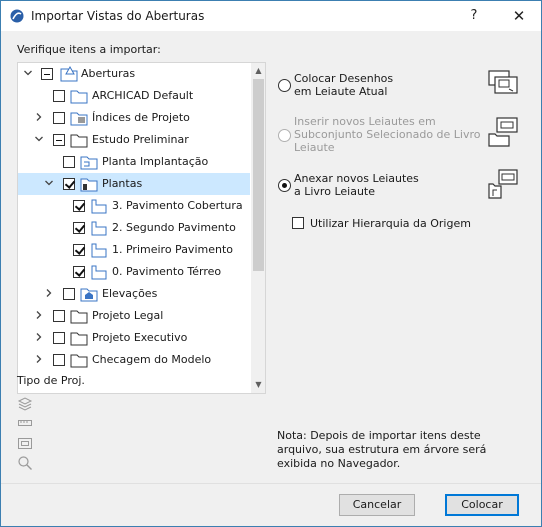 Image resolution: width=542 pixels, height=527 pixels. I want to click on tree-label: Índices de Projeto, so click(141, 117).